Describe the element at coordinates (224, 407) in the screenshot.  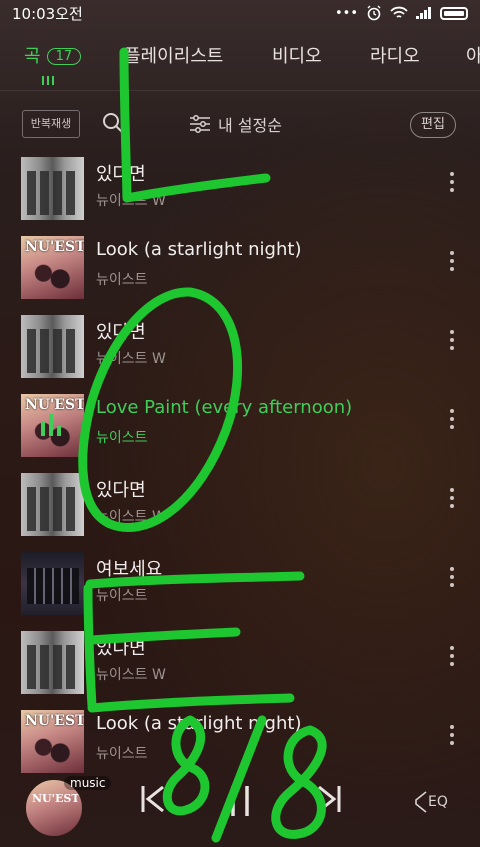
I see `song-title: Love Paint (every afternoon)` at that location.